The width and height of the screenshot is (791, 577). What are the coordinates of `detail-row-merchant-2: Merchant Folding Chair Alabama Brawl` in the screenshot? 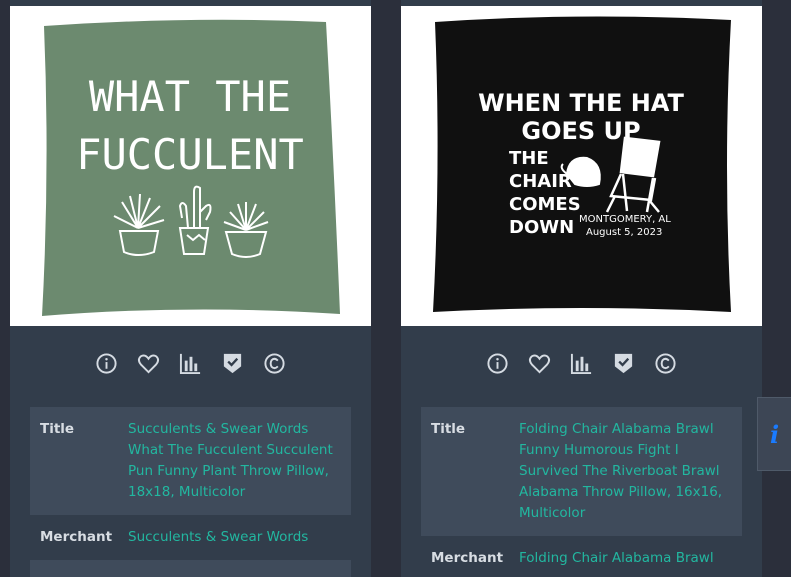 It's located at (581, 556).